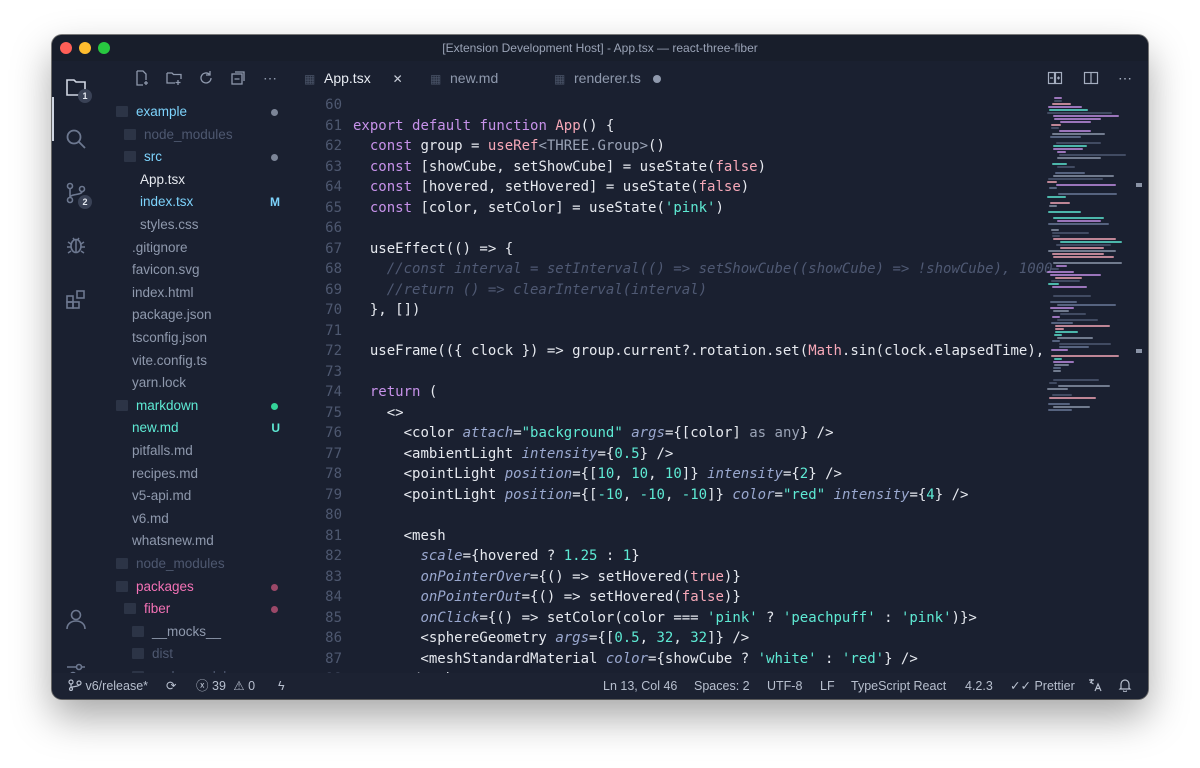  What do you see at coordinates (640, 686) in the screenshot?
I see `cursor-position: Ln 13, Col 46` at bounding box center [640, 686].